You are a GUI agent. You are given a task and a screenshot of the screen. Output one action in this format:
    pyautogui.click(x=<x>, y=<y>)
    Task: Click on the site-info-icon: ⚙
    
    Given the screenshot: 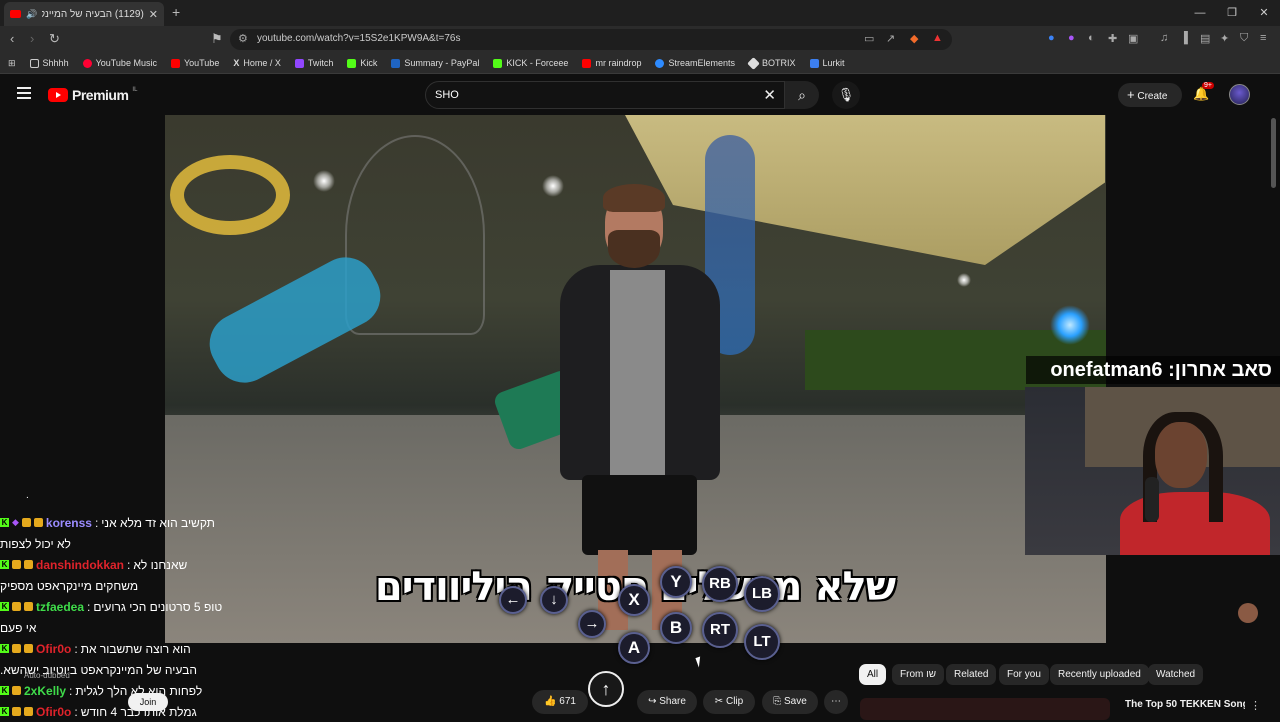 What is the action you would take?
    pyautogui.click(x=243, y=38)
    